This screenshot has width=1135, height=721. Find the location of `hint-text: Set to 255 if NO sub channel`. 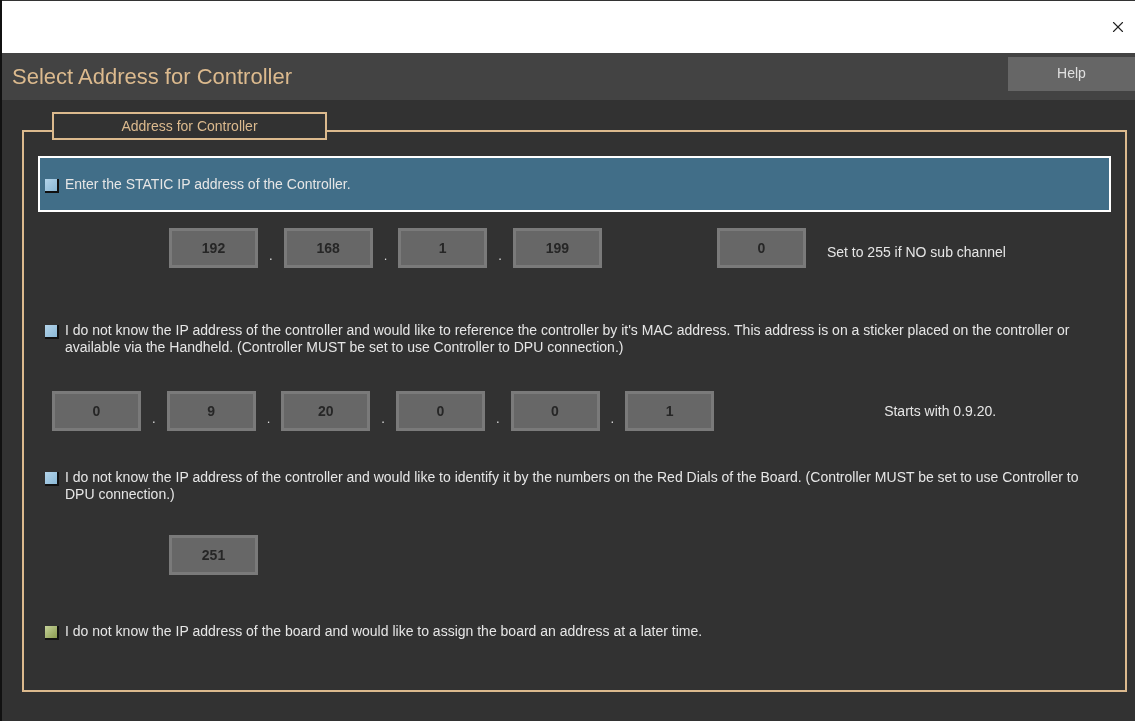

hint-text: Set to 255 if NO sub channel is located at coordinates (916, 252).